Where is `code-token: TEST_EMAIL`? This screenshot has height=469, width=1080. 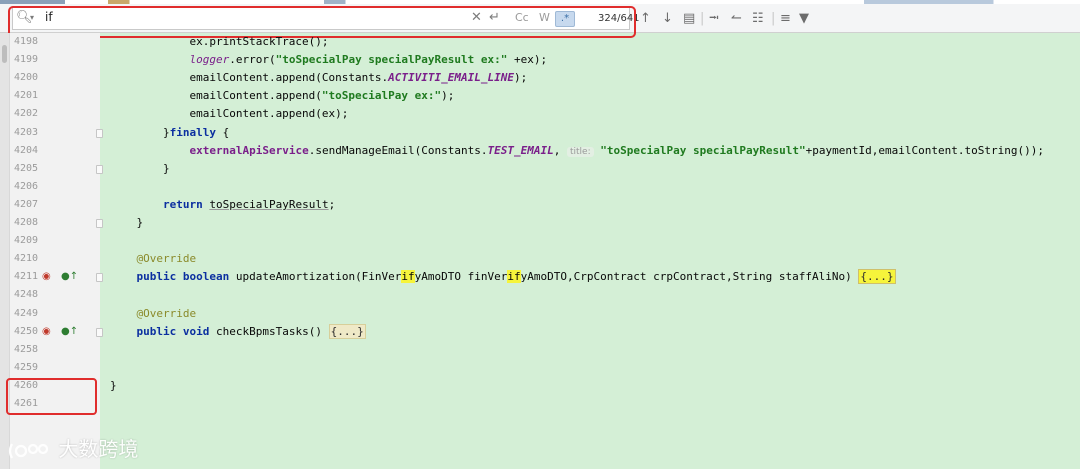
code-token: TEST_EMAIL is located at coordinates (520, 150).